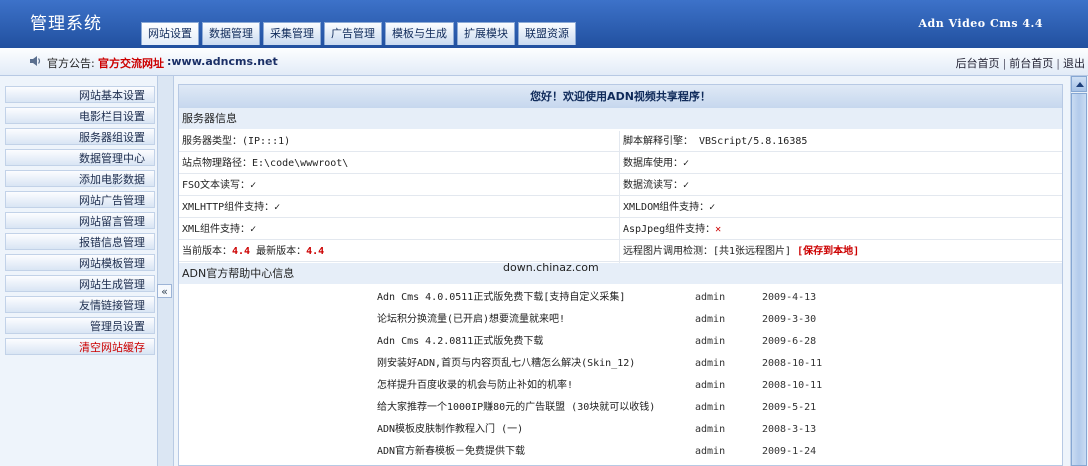 The width and height of the screenshot is (1088, 466). What do you see at coordinates (219, 229) in the screenshot?
I see `xml-support: XML组件支持：✓` at bounding box center [219, 229].